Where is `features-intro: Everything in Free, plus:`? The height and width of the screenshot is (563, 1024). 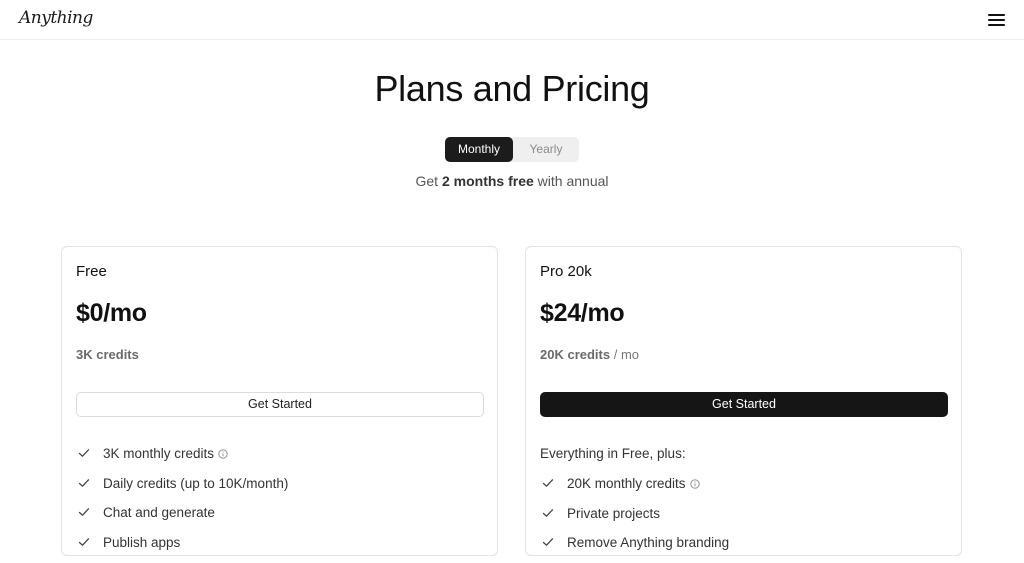 features-intro: Everything in Free, plus: is located at coordinates (613, 453).